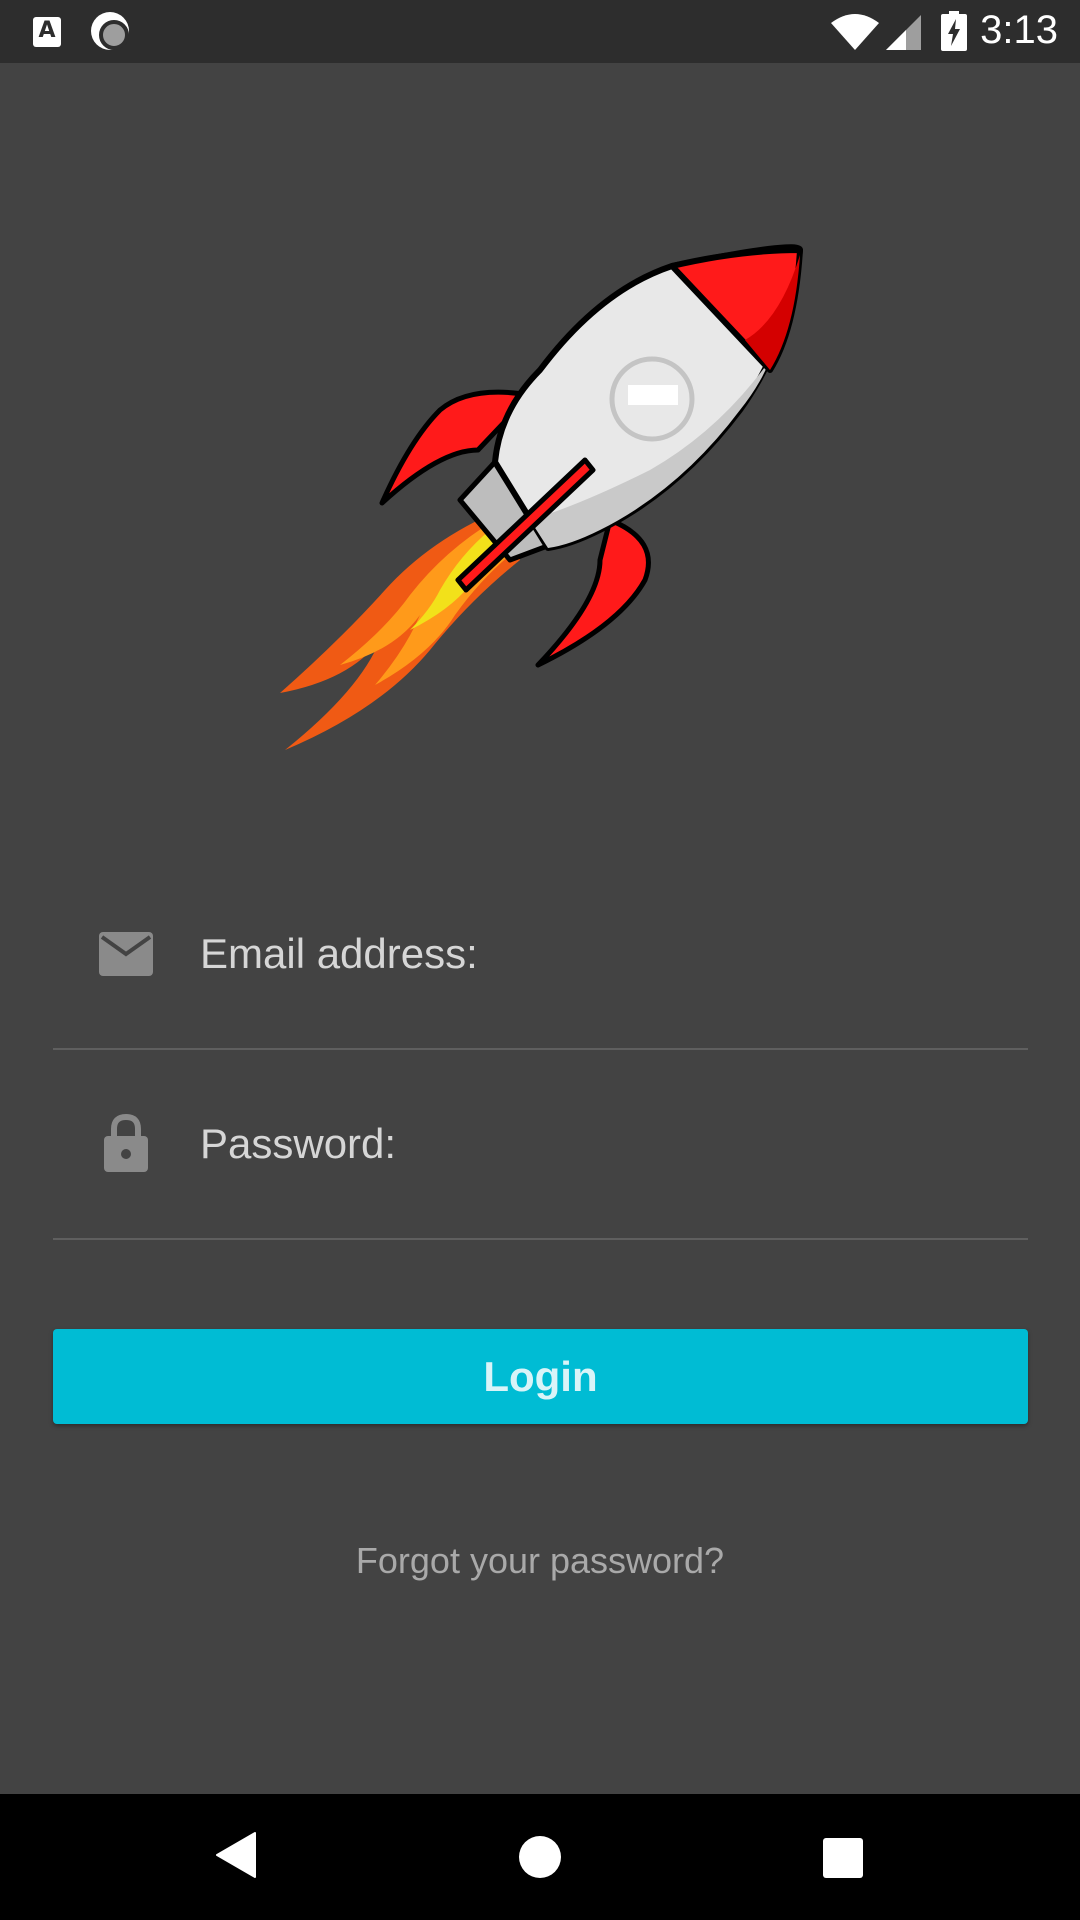 This screenshot has height=1920, width=1080. What do you see at coordinates (126, 1143) in the screenshot?
I see `lock-icon` at bounding box center [126, 1143].